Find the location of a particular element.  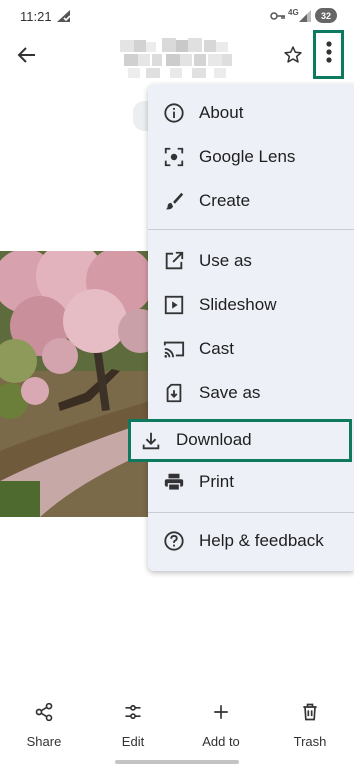

add-to-button: Add to is located at coordinates (221, 726).